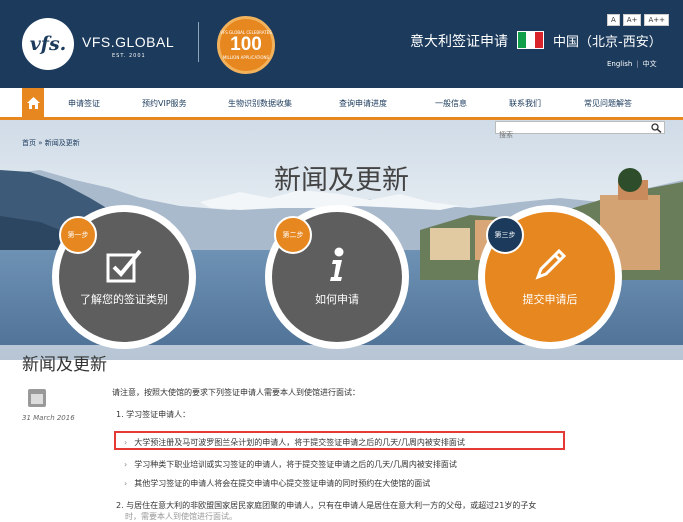 This screenshot has width=683, height=522. Describe the element at coordinates (551, 264) in the screenshot. I see `pencil-icon` at that location.